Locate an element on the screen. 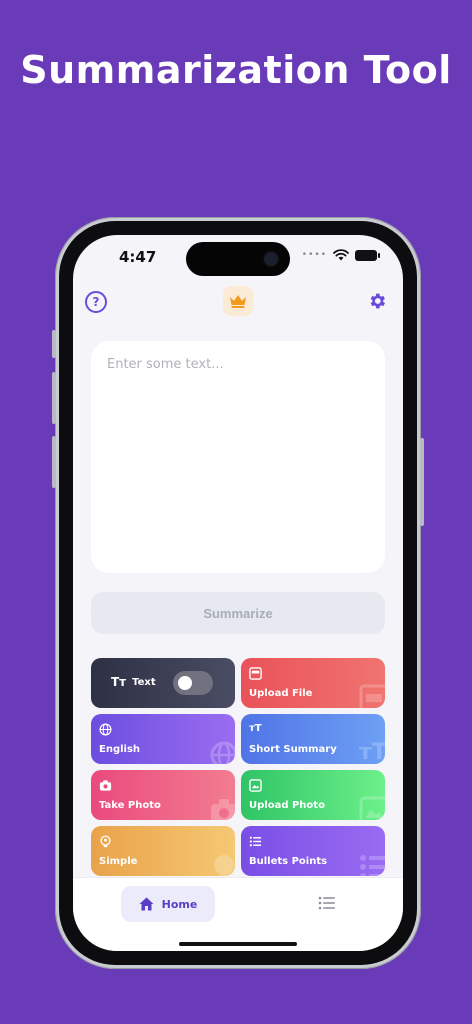 The image size is (472, 1024). format-label: Bullets Points is located at coordinates (288, 861).